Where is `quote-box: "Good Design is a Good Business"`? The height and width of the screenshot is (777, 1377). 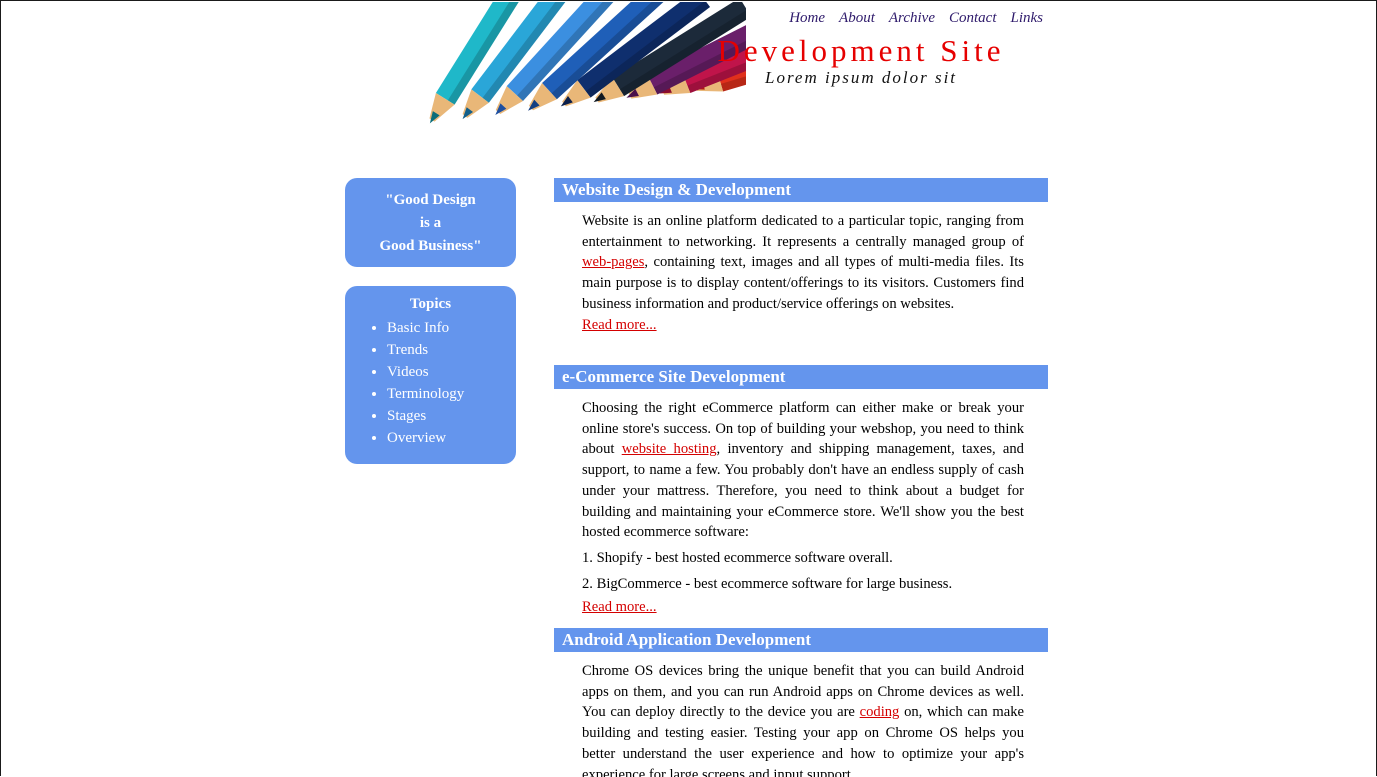
quote-box: "Good Design is a Good Business" is located at coordinates (430, 222).